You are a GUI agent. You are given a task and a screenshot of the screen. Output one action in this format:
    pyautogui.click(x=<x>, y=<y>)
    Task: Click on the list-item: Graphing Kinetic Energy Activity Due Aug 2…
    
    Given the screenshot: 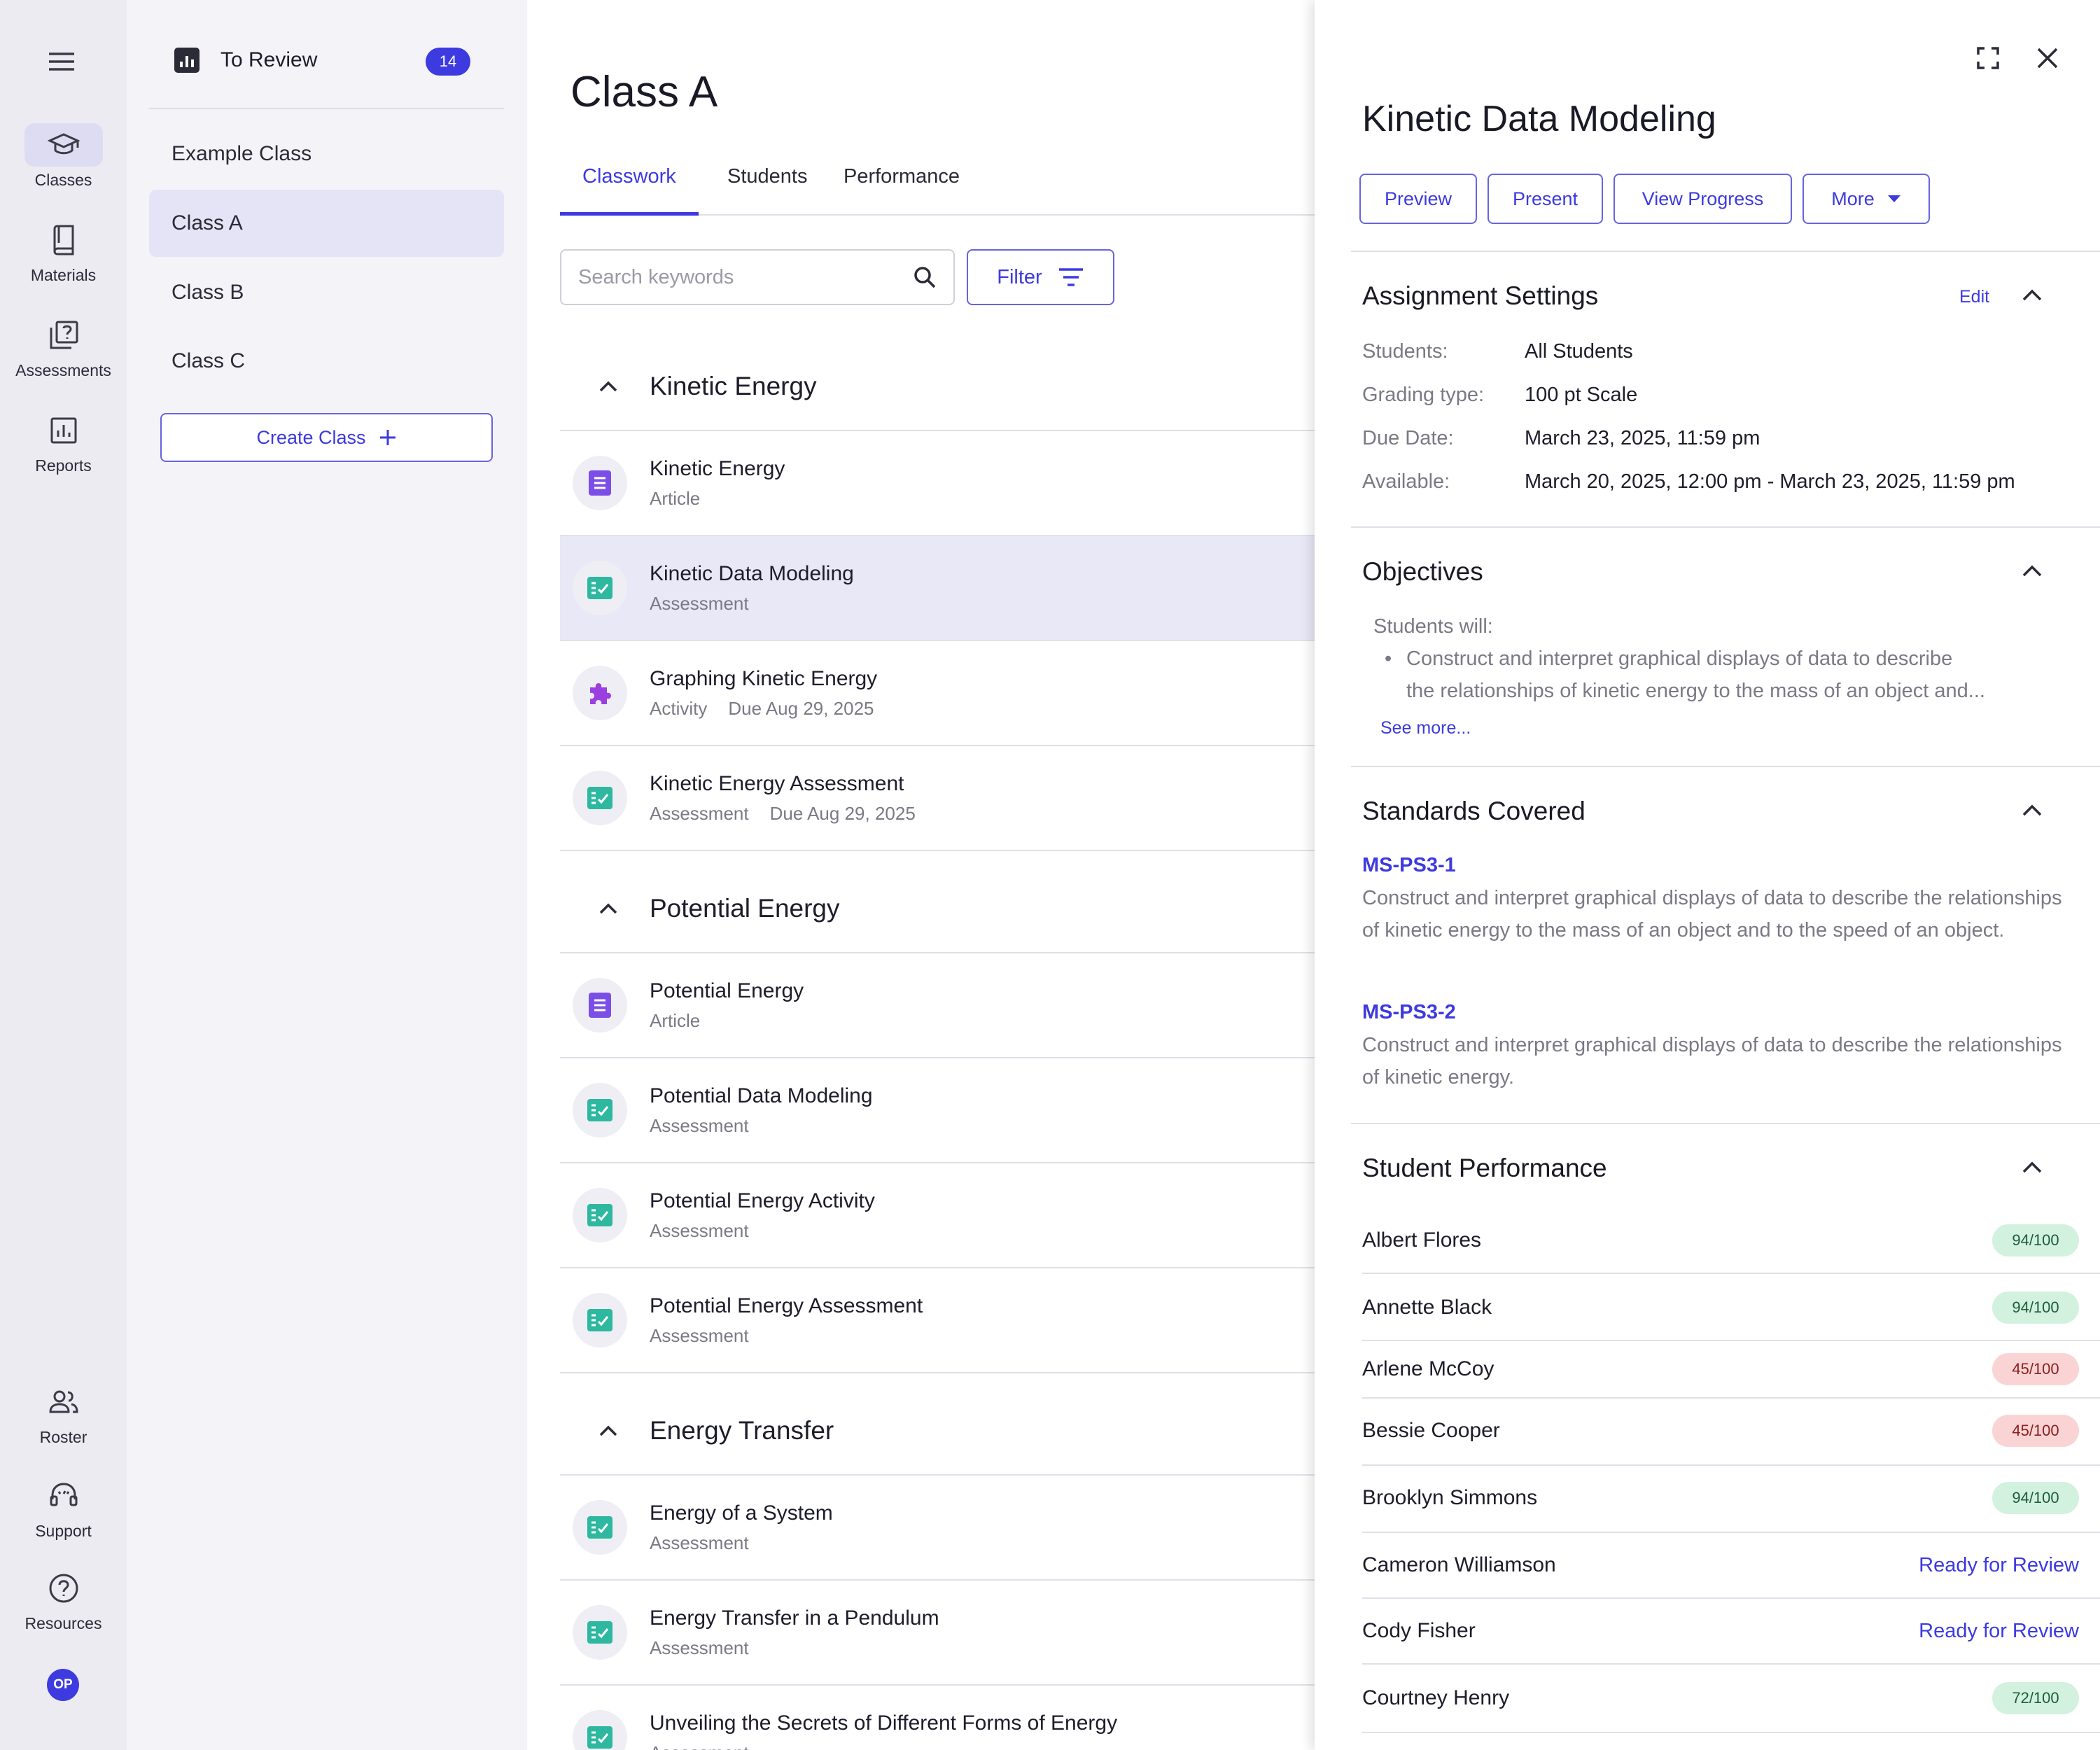 What is the action you would take?
    pyautogui.click(x=937, y=693)
    